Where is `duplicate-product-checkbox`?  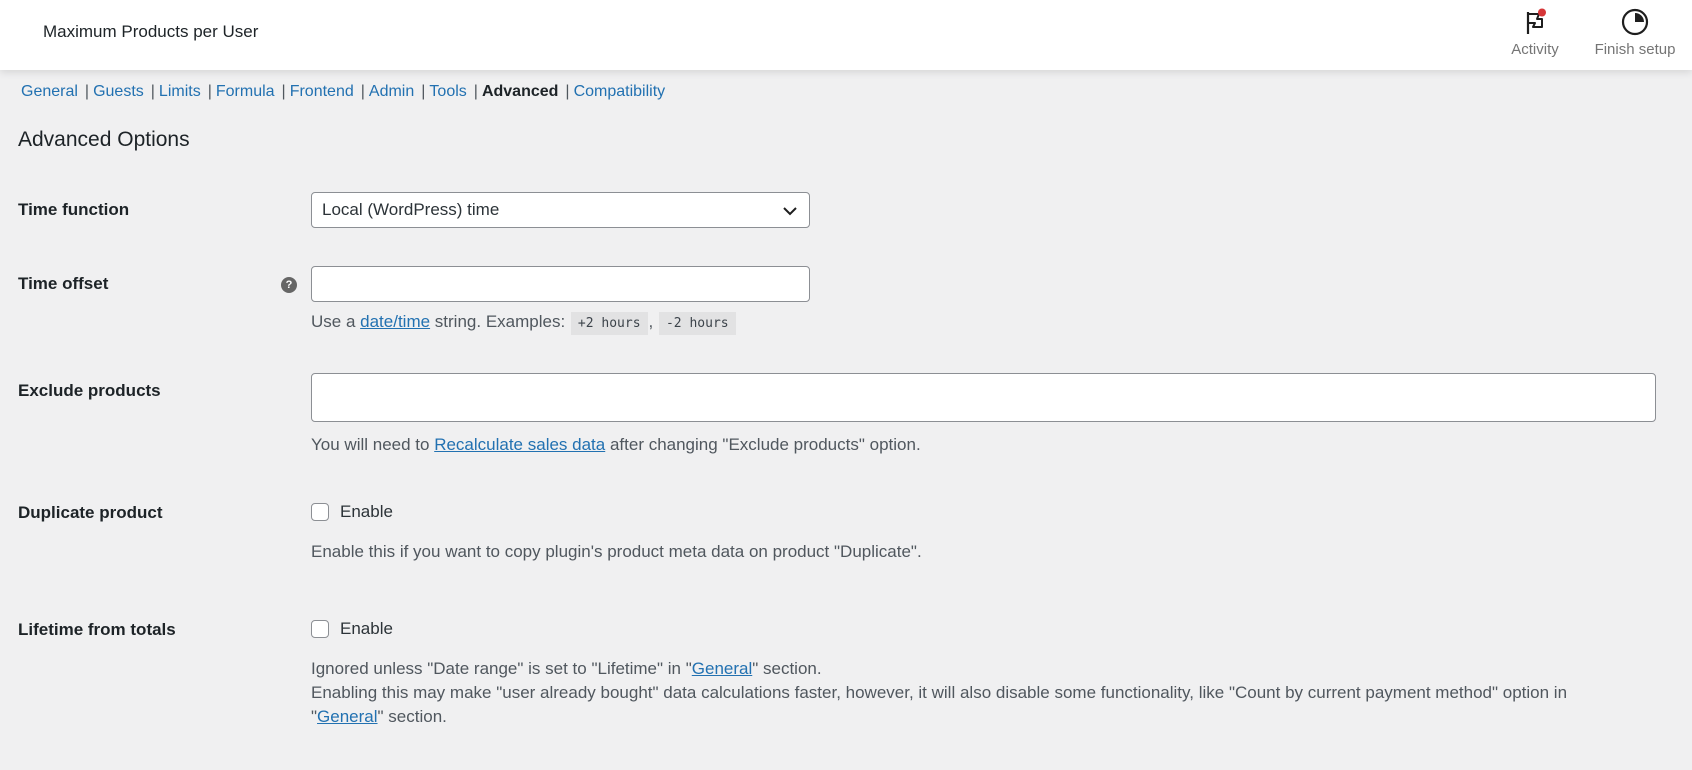
duplicate-product-checkbox is located at coordinates (320, 512).